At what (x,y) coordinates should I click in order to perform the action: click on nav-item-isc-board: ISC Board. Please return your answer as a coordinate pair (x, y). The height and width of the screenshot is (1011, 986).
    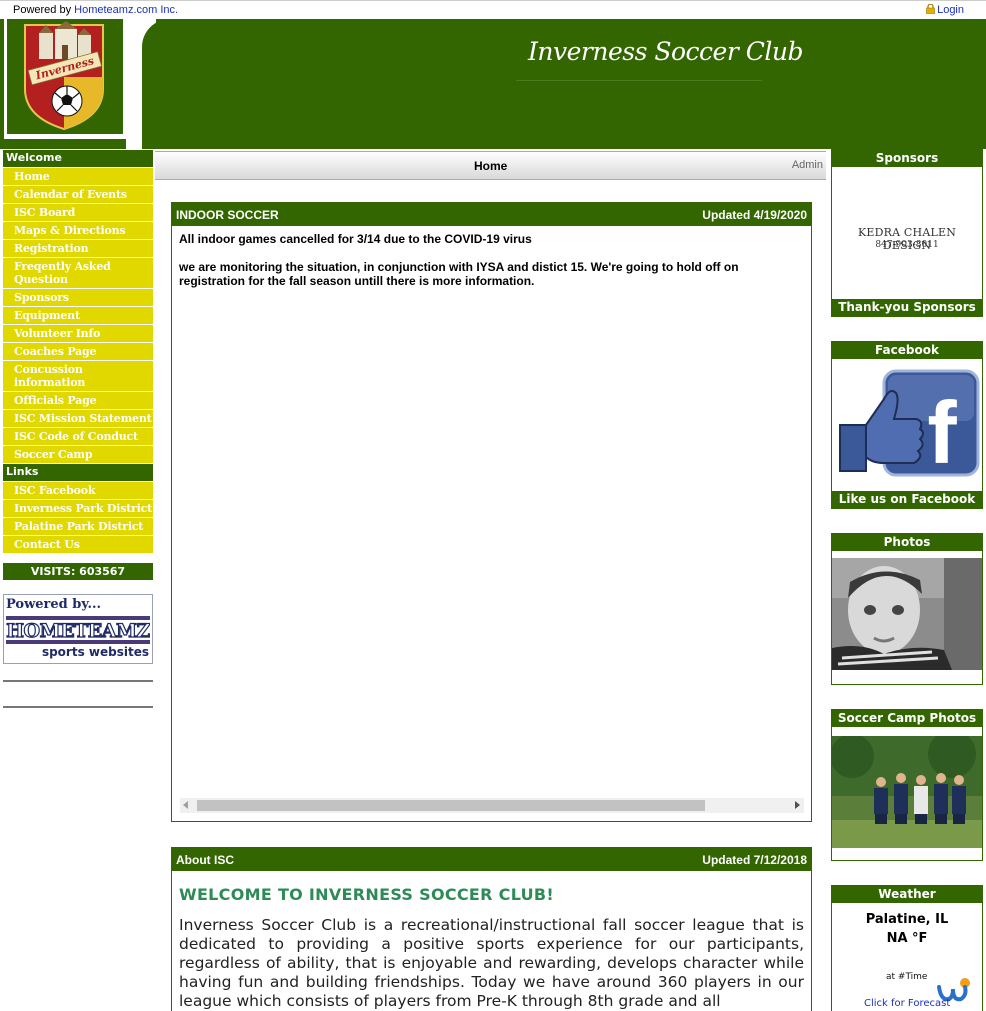
    Looking at the image, I should click on (78, 212).